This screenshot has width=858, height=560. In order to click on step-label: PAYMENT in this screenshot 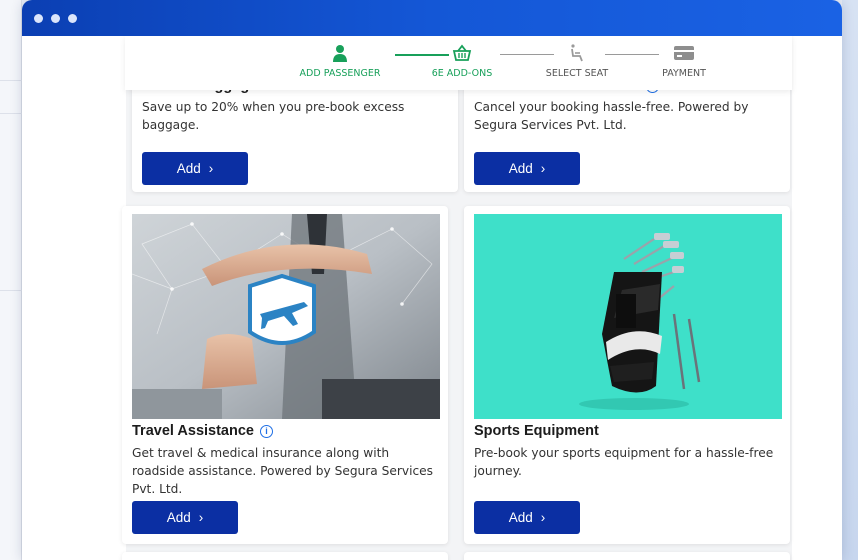, I will do `click(684, 73)`.